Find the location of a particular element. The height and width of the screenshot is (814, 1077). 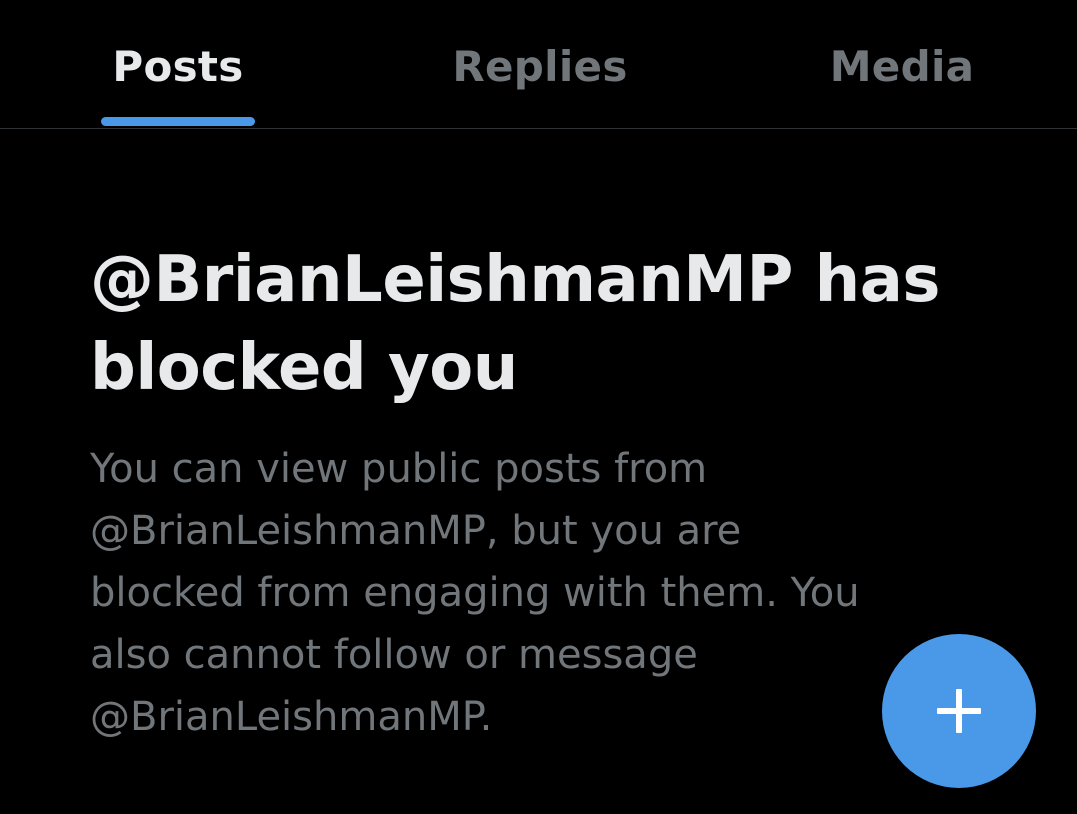

plus-icon is located at coordinates (959, 711).